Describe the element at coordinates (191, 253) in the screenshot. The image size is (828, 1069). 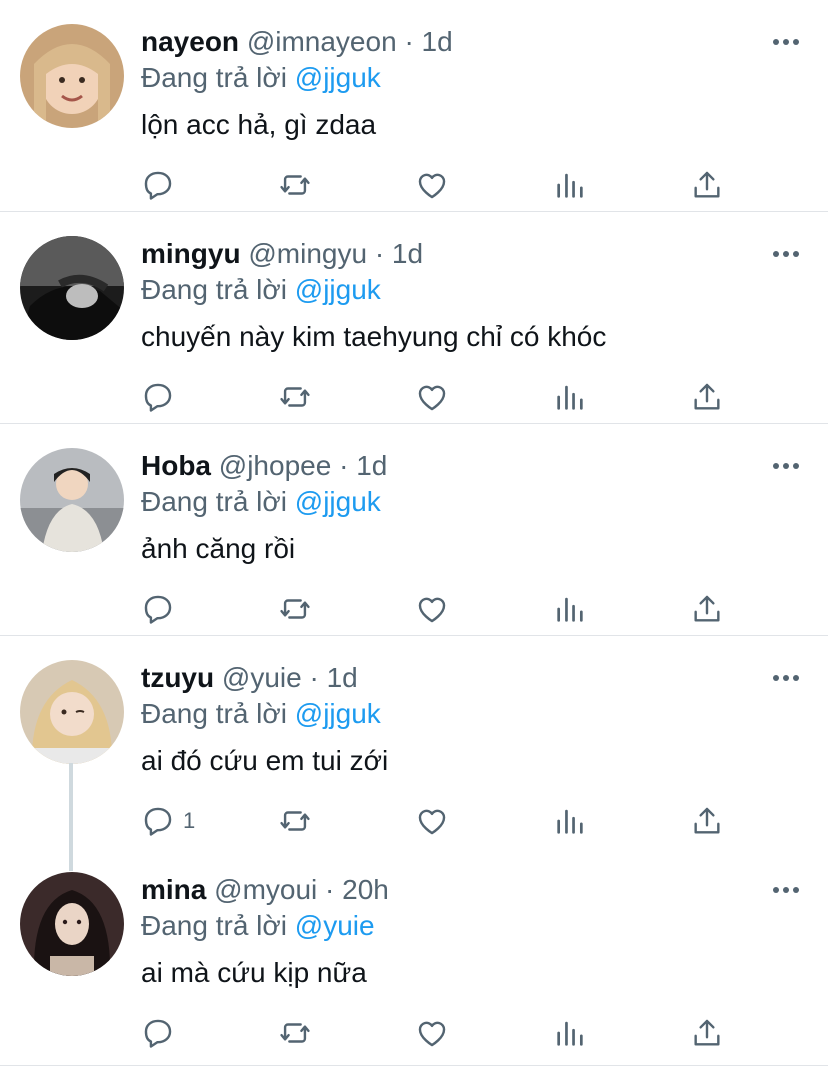
I see `display-name: mingyu` at that location.